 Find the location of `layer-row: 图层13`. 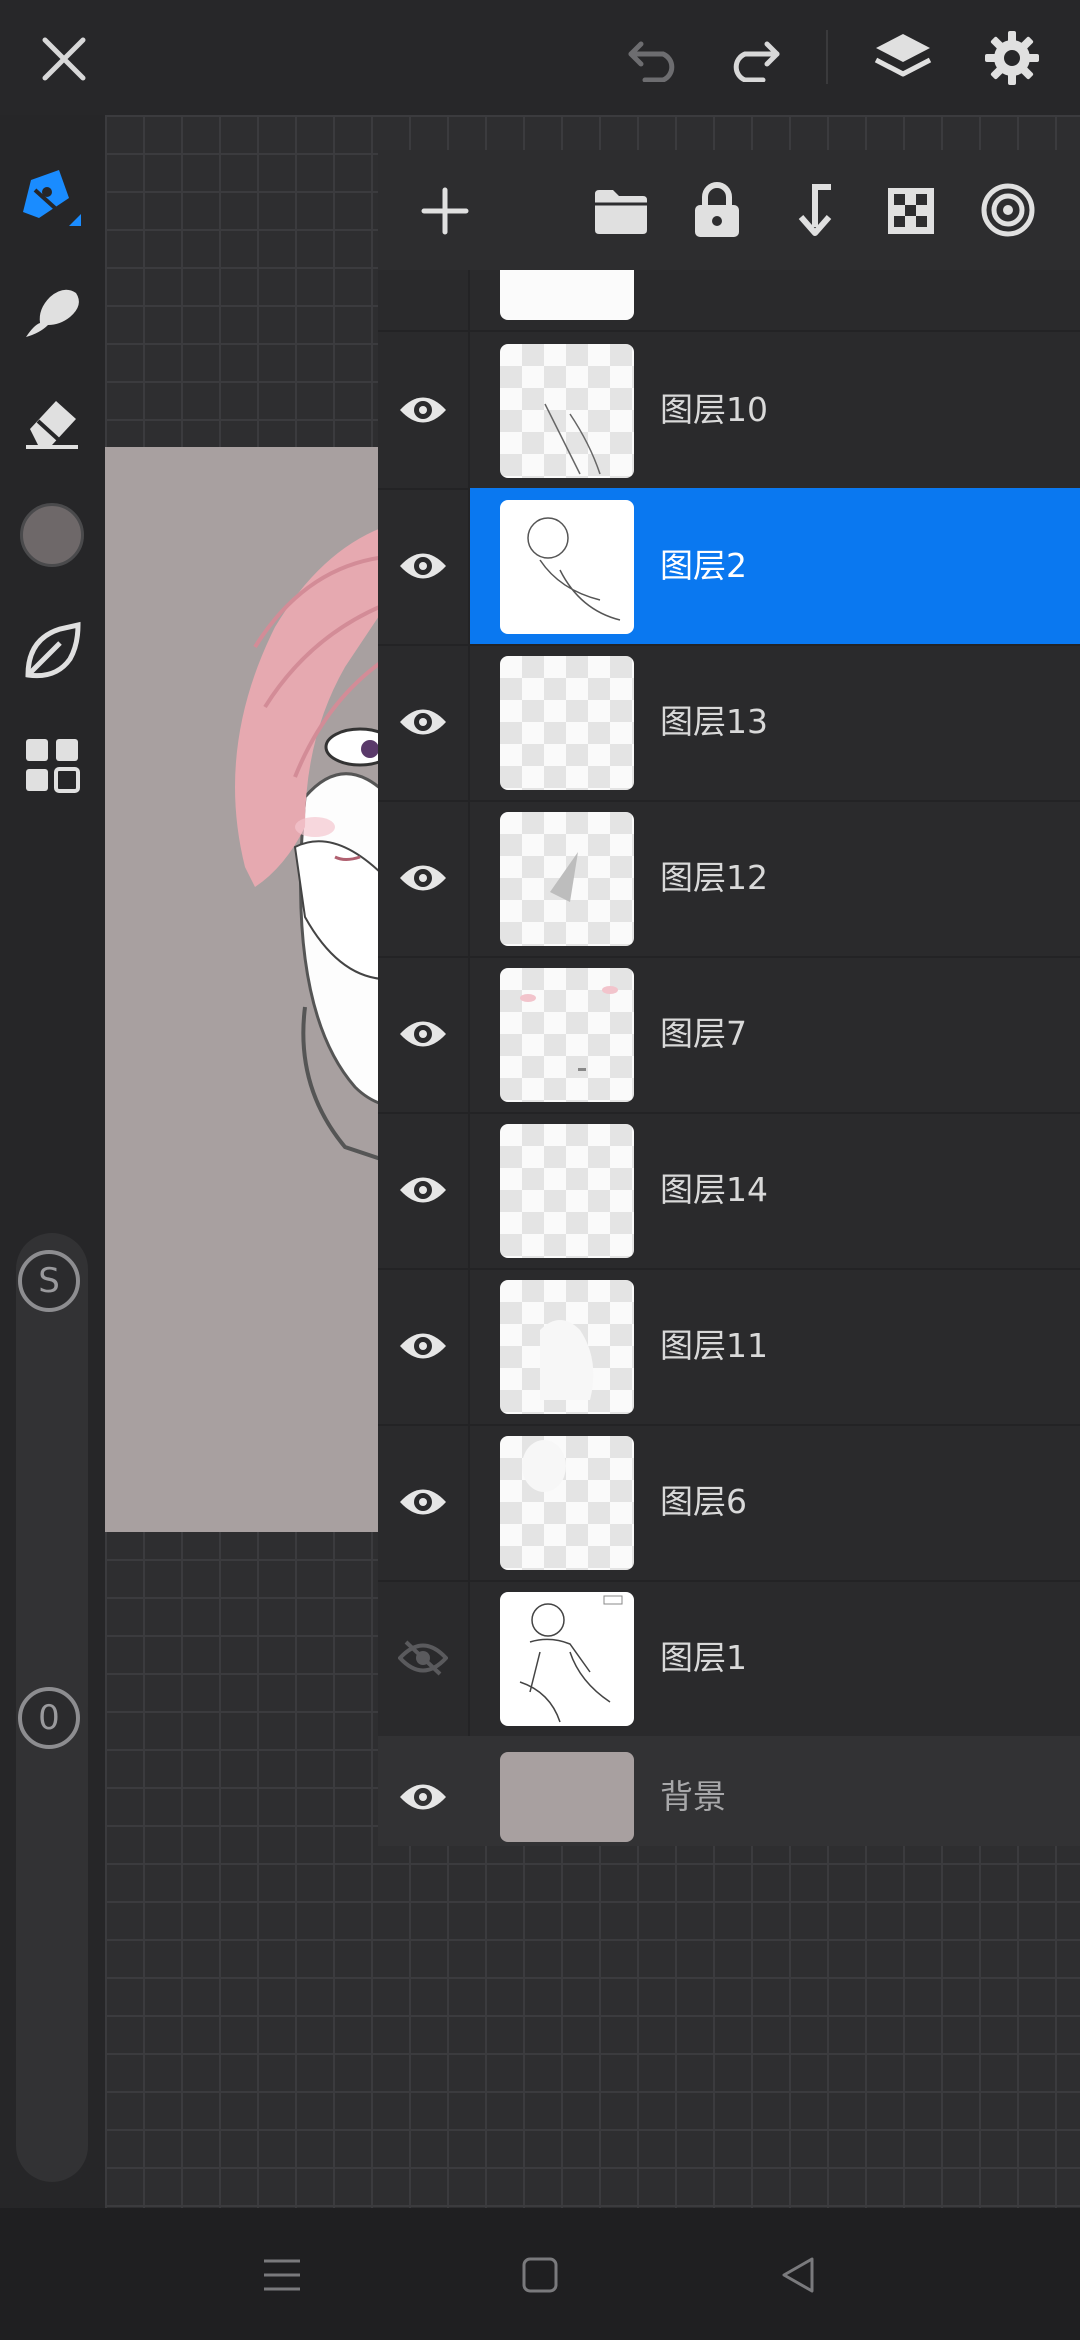

layer-row: 图层13 is located at coordinates (729, 723).